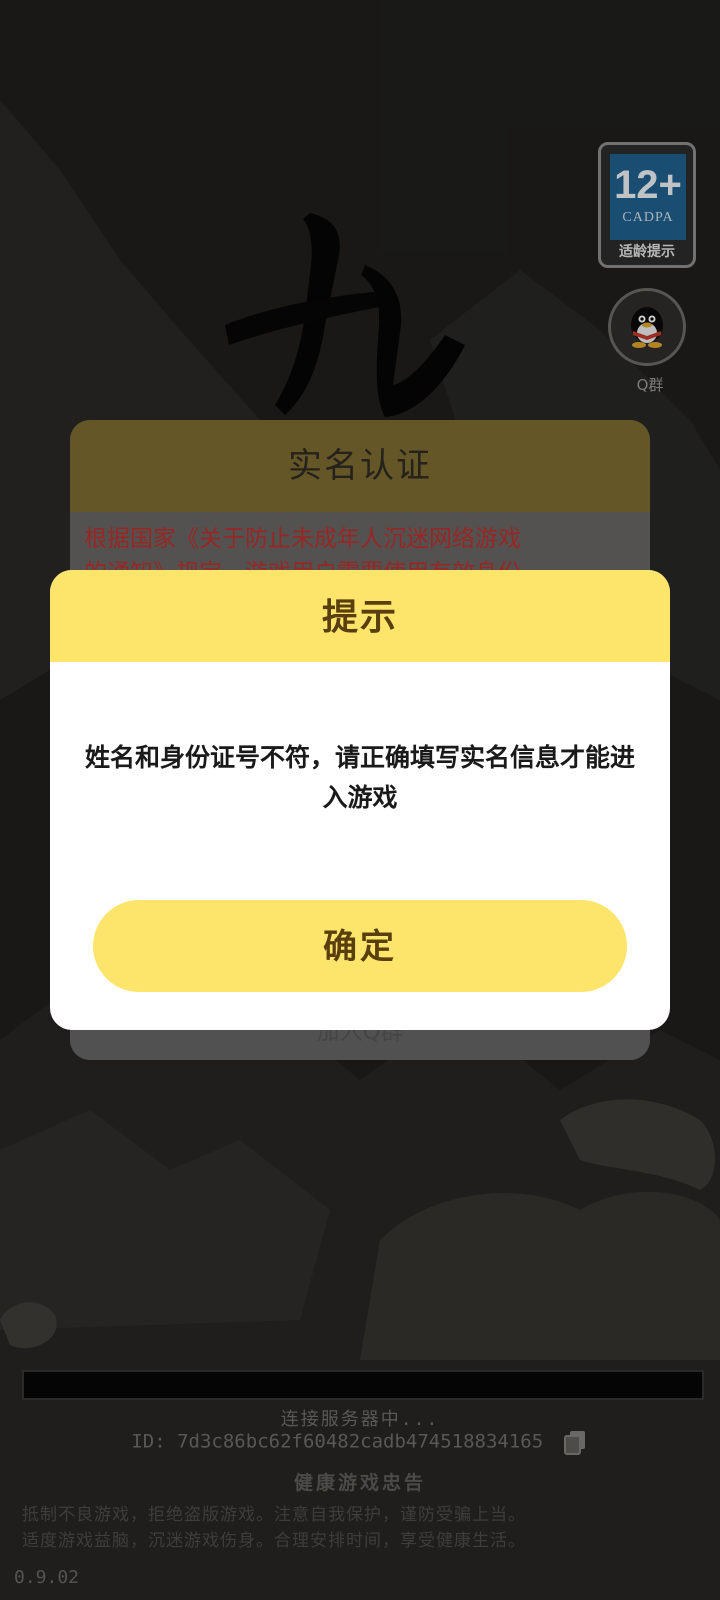 The height and width of the screenshot is (1600, 720). I want to click on device-id-row: ID: 7d3c86bc62f60482cadb474518834165, so click(360, 1442).